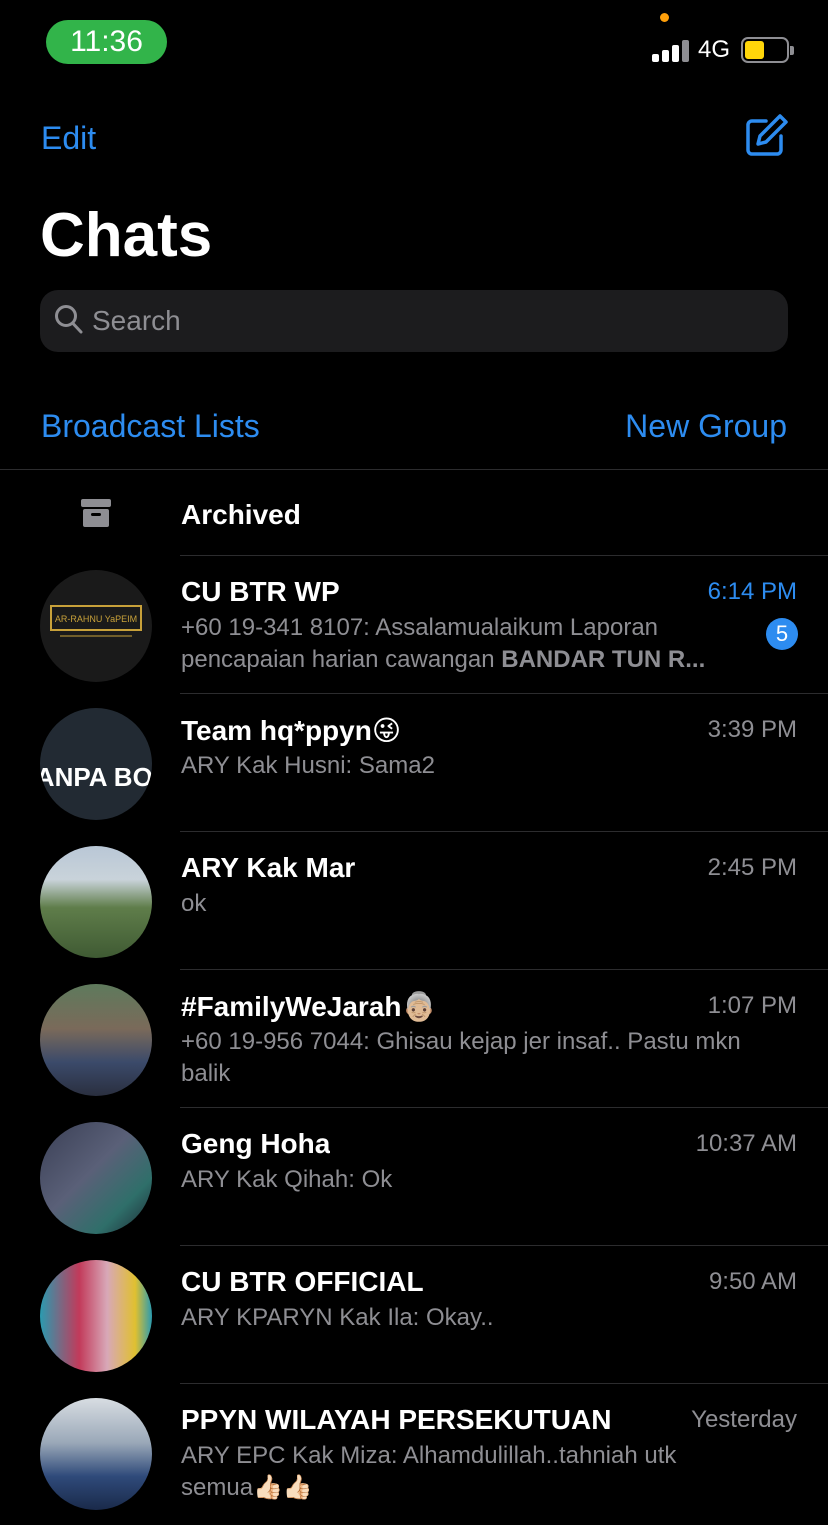  What do you see at coordinates (126, 235) in the screenshot?
I see `page-title: Chats` at bounding box center [126, 235].